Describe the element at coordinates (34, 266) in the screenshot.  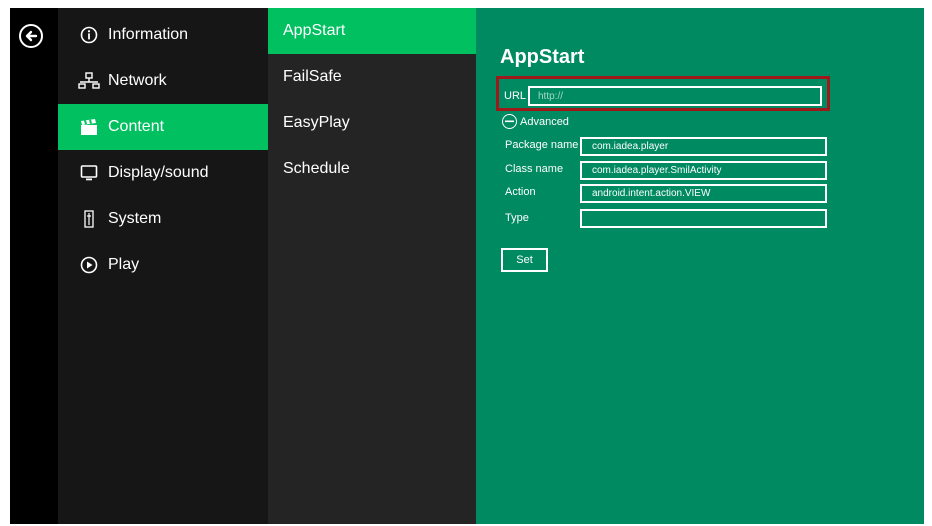
I see `back-column` at that location.